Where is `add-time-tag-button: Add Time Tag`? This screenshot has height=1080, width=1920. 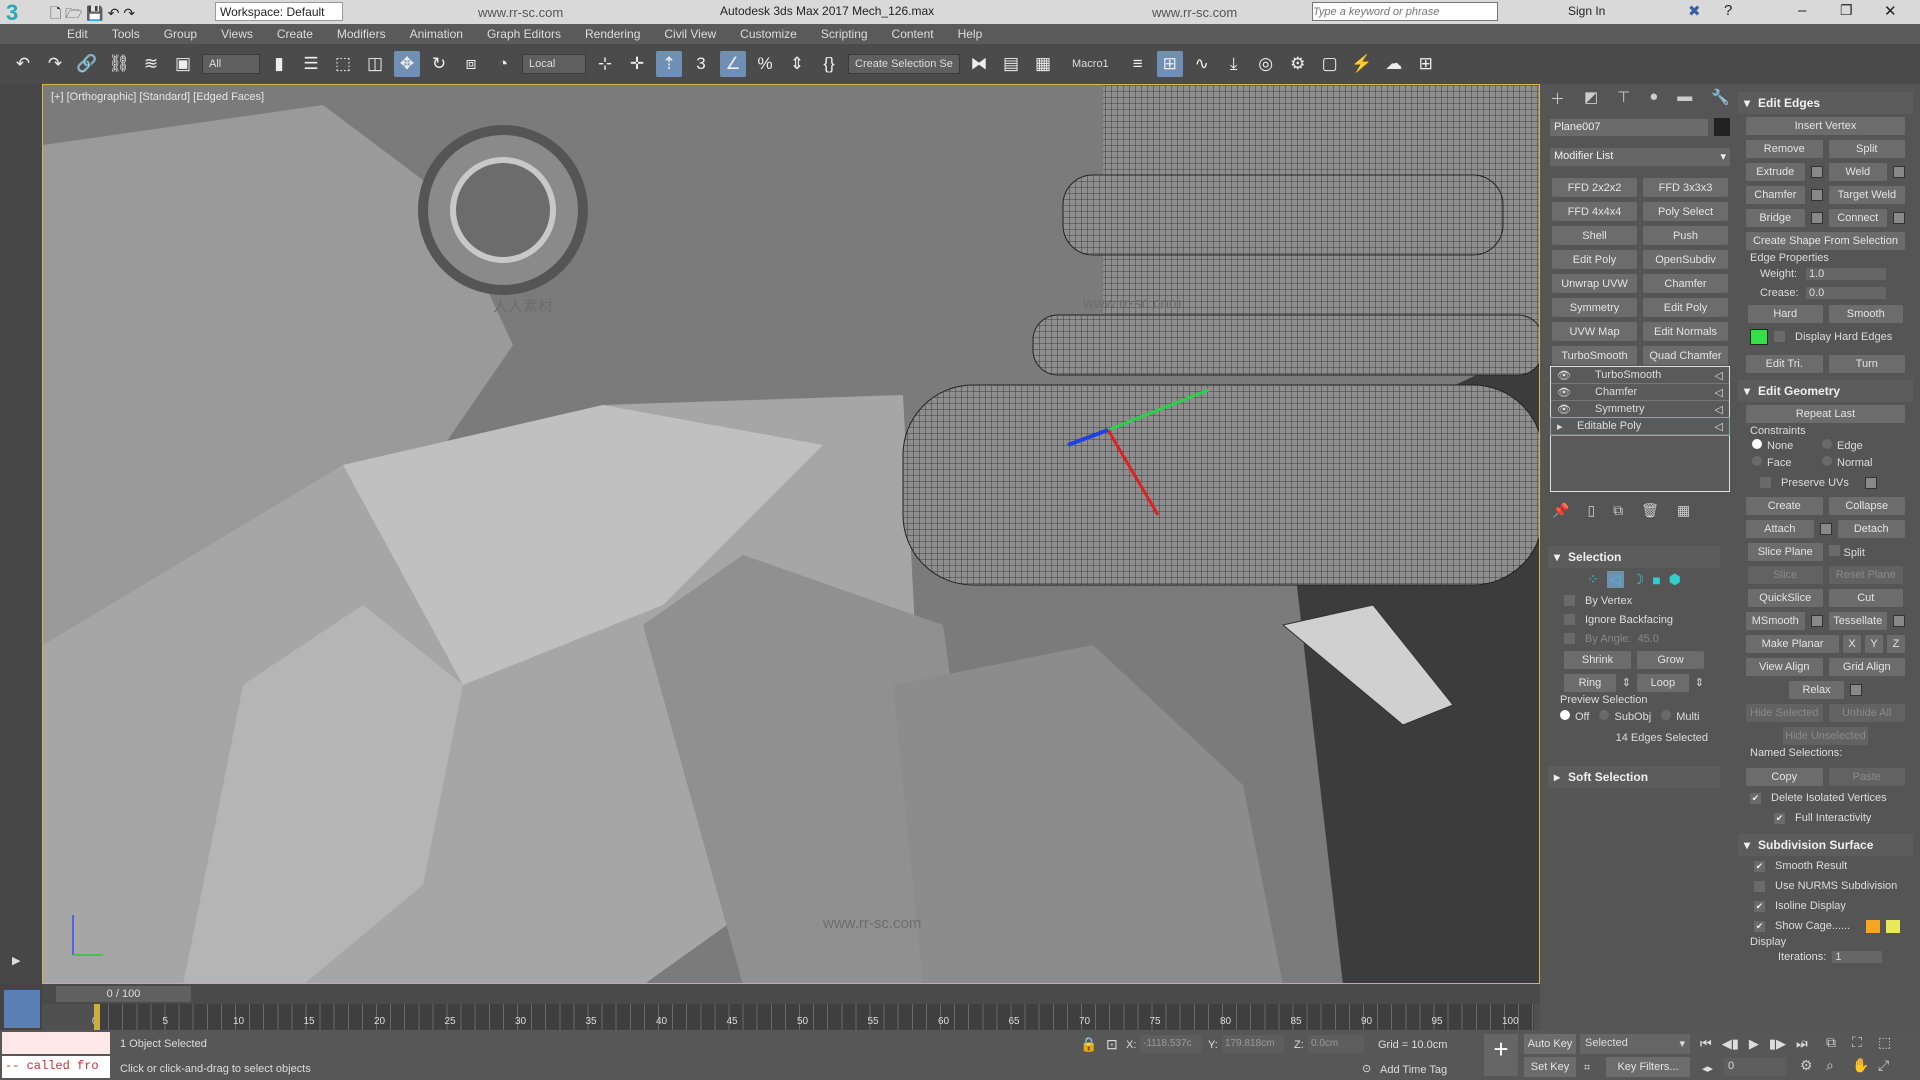 add-time-tag-button: Add Time Tag is located at coordinates (1413, 1070).